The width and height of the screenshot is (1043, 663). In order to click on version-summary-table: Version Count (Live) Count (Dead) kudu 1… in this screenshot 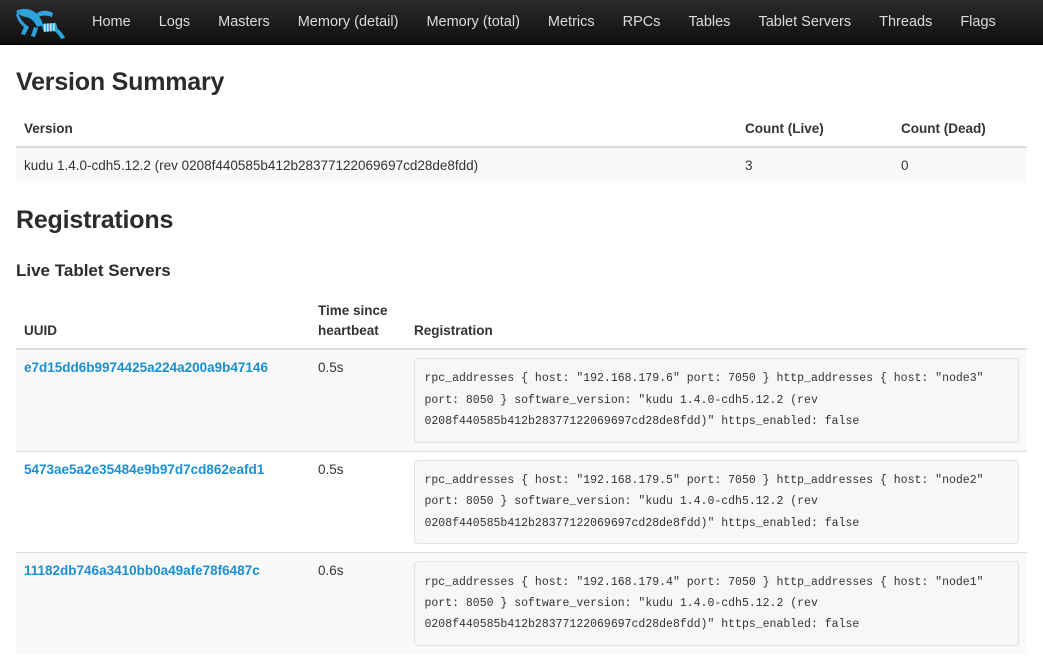, I will do `click(521, 147)`.